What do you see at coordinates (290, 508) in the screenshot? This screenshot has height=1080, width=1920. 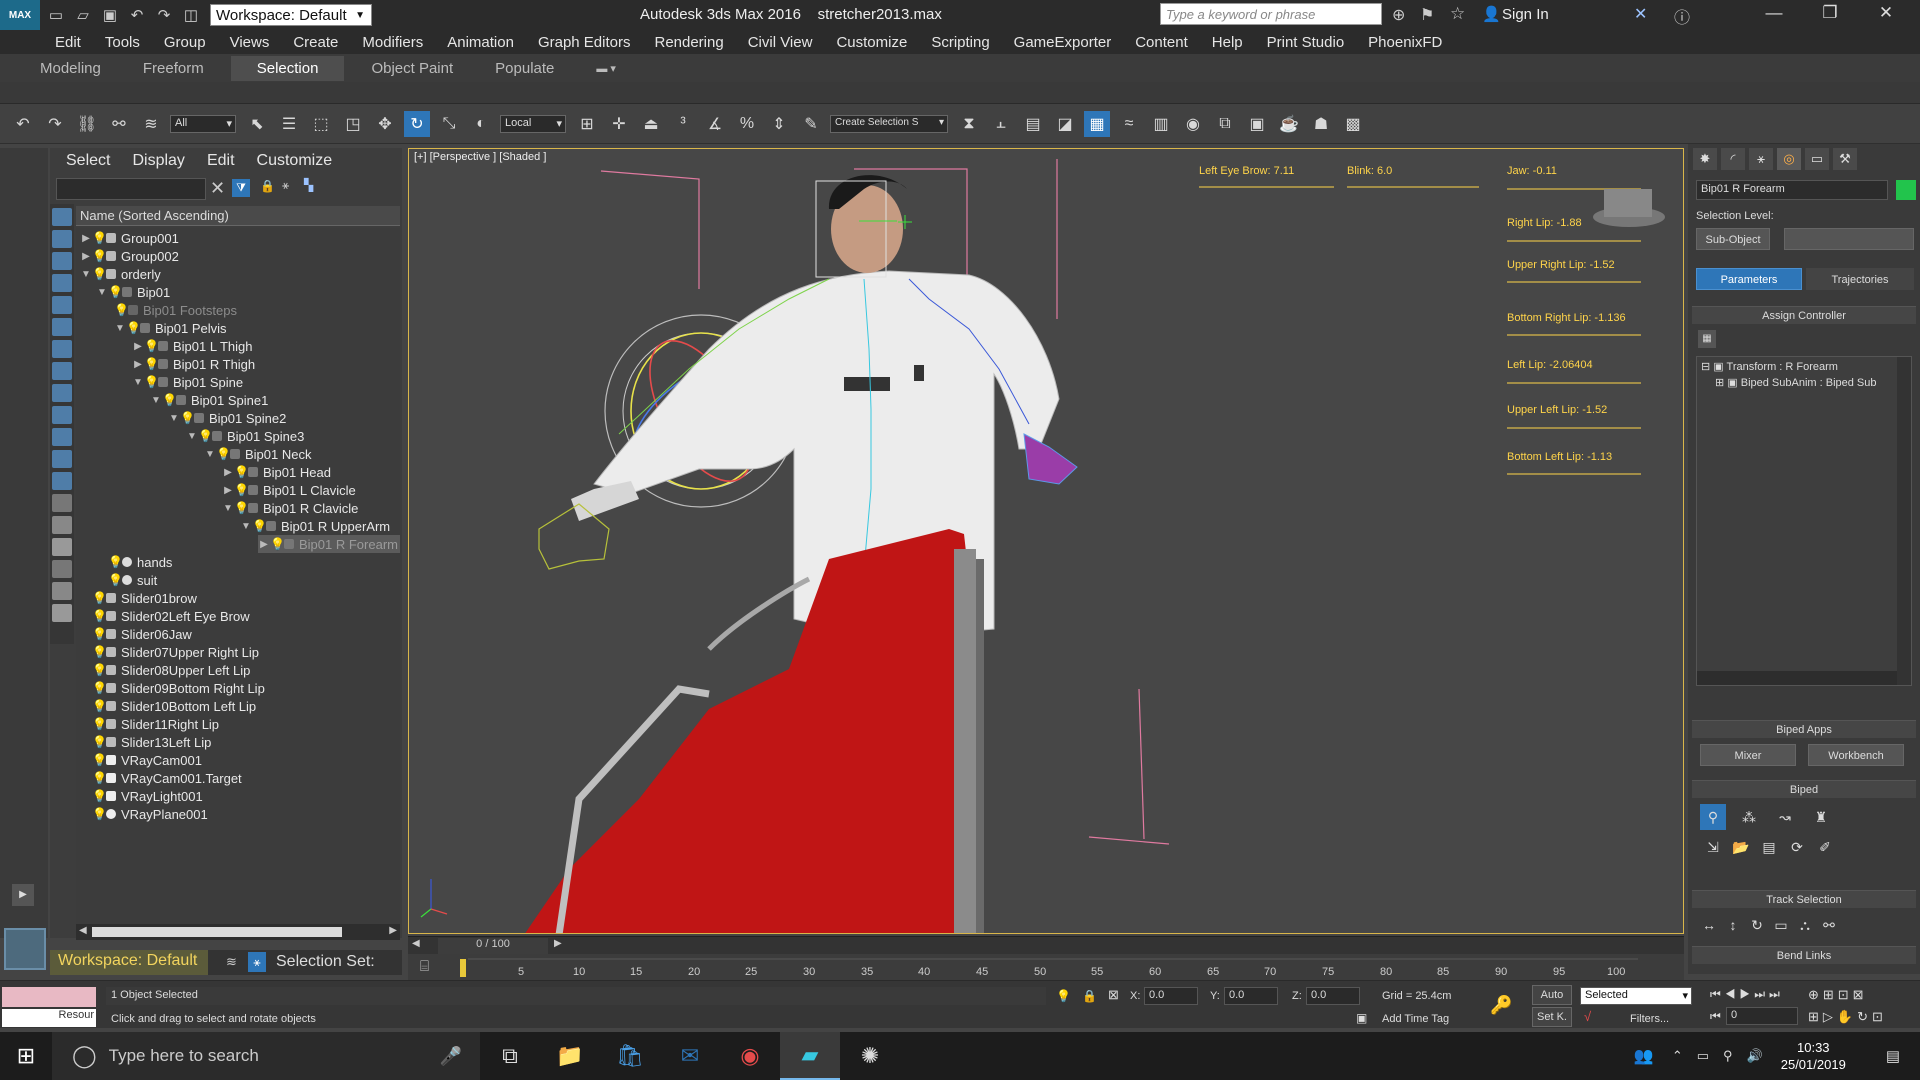 I see `tree-row: ▼ 💡 Bip01 R Clavicle` at bounding box center [290, 508].